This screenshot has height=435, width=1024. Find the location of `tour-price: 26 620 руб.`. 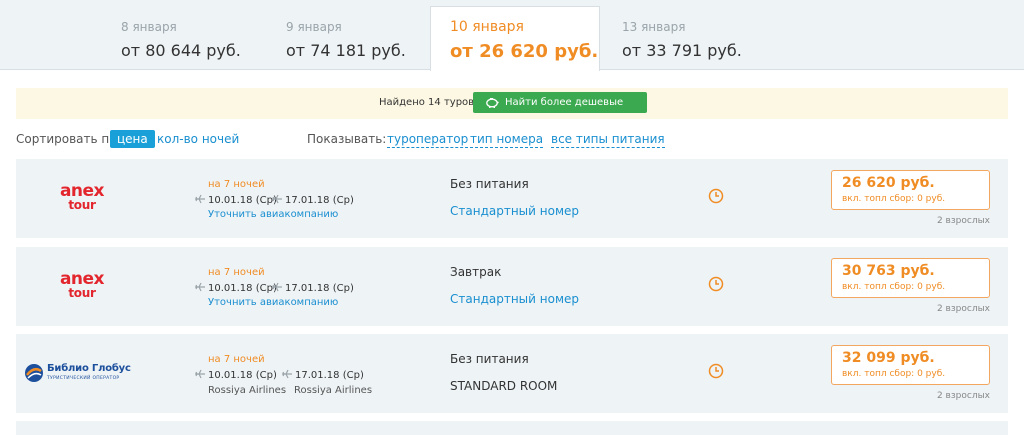

tour-price: 26 620 руб. is located at coordinates (888, 183).